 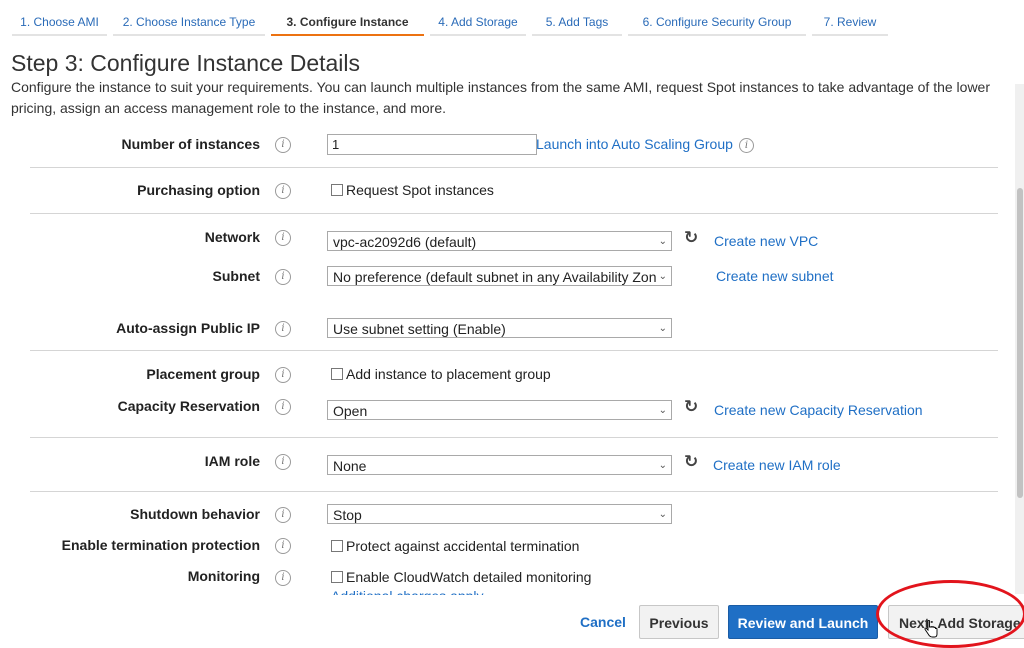 I want to click on number-of-instances-input: 1, so click(x=432, y=144).